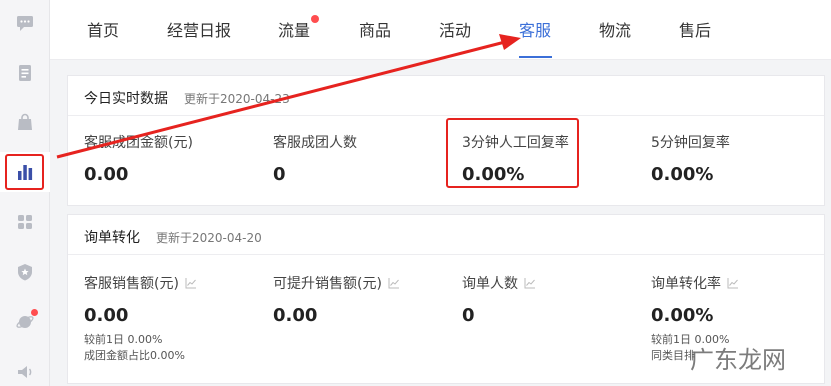  I want to click on metric-inquiry-count: 询单人数 0, so click(499, 299).